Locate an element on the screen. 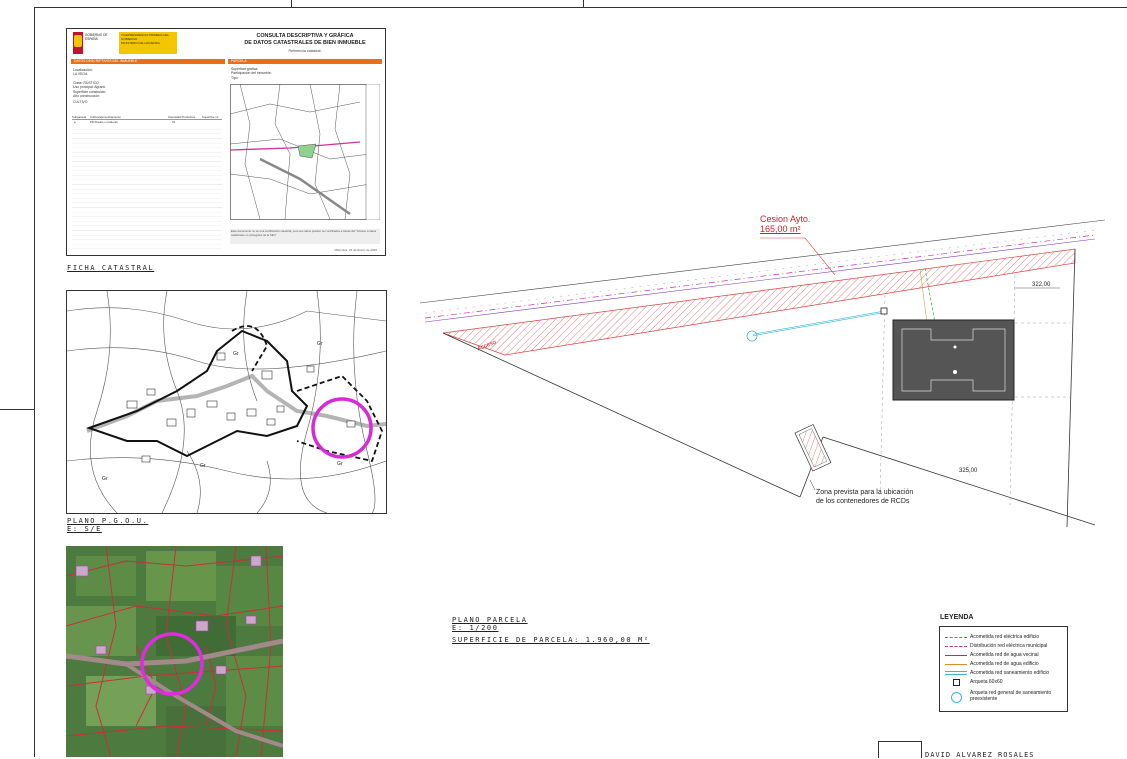 The height and width of the screenshot is (759, 1127). leyenda-item: Arqueta 60x60 is located at coordinates (1003, 682).